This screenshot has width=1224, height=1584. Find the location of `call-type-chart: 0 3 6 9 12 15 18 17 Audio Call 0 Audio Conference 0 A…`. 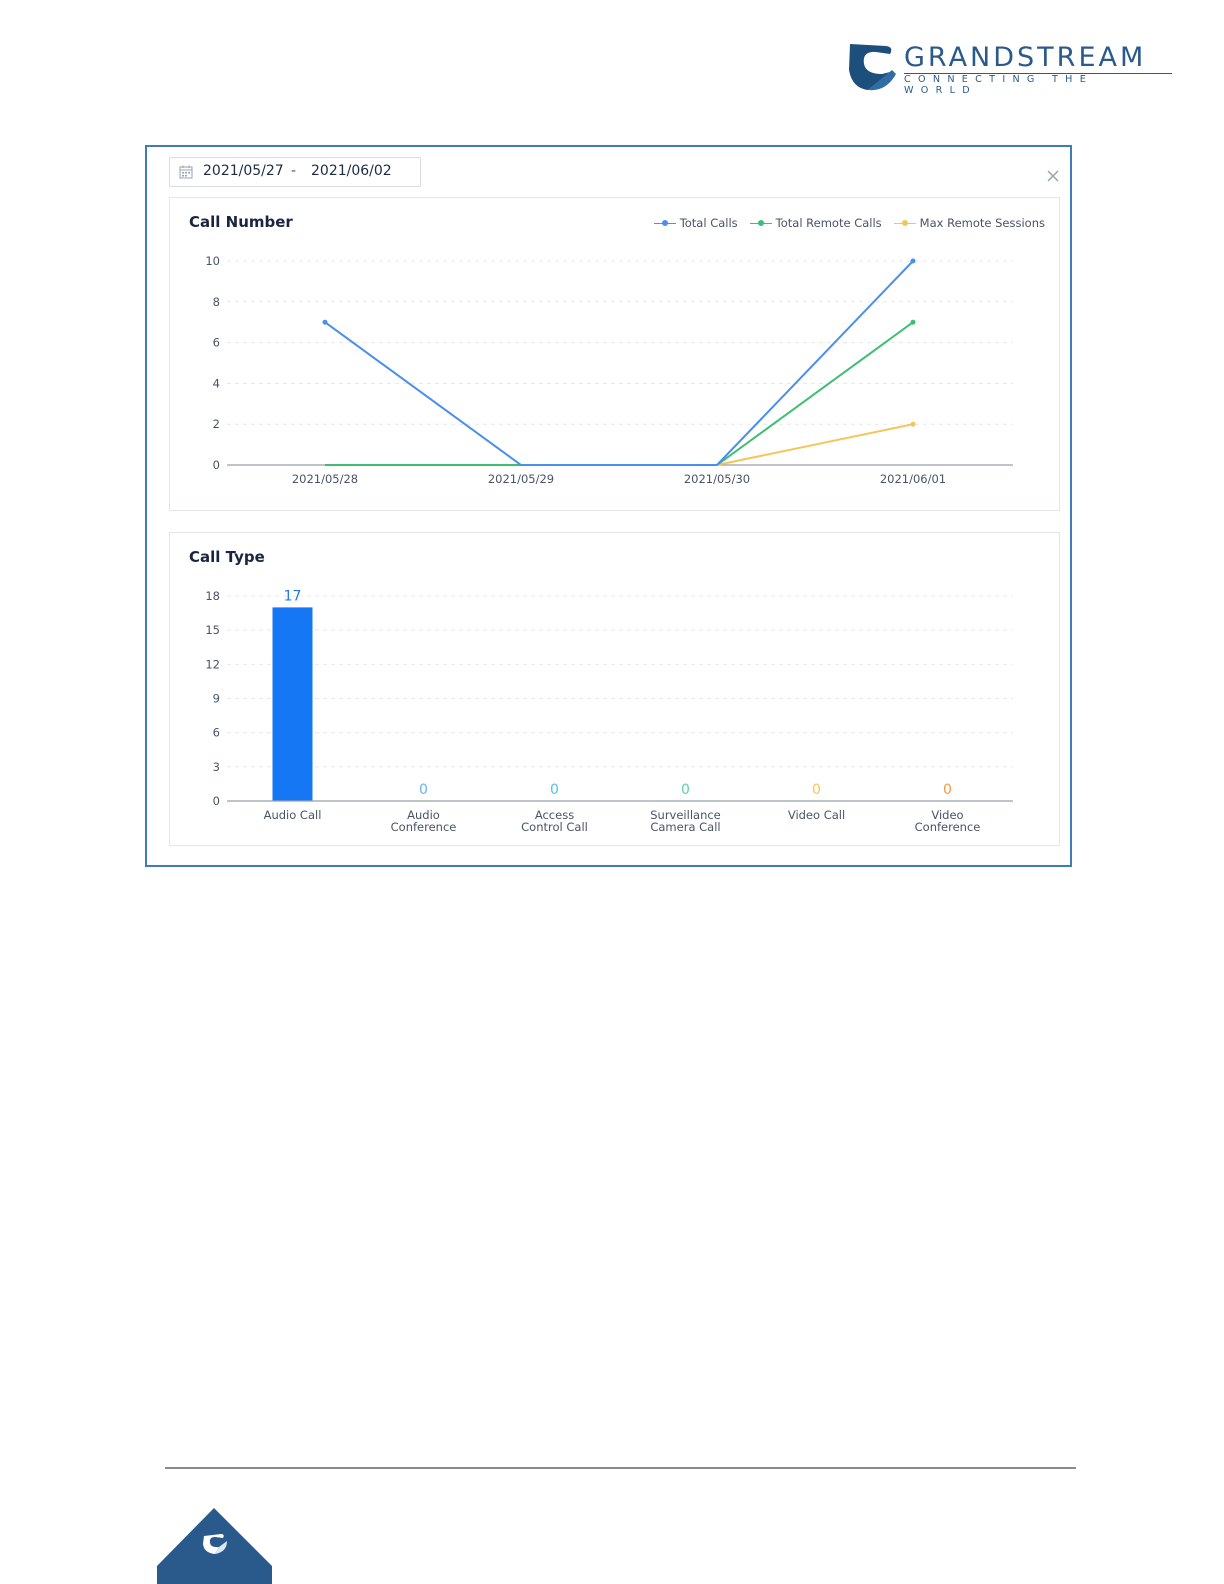

call-type-chart: 0 3 6 9 12 15 18 17 Audio Call 0 Audio Conference 0 A… is located at coordinates (609, 711).